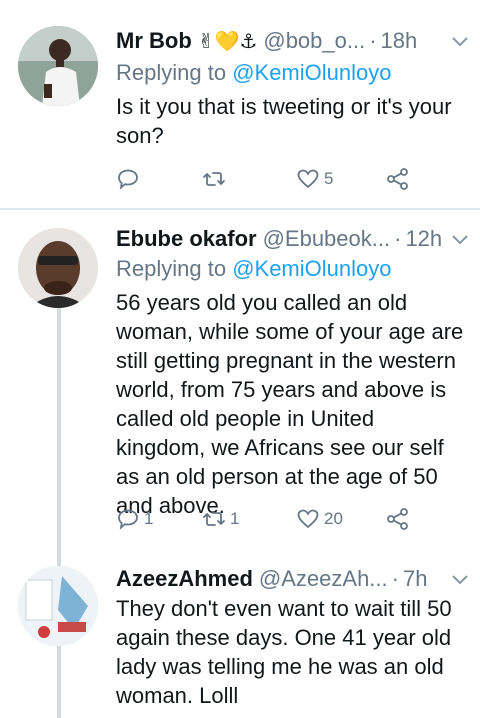 Image resolution: width=480 pixels, height=718 pixels. I want to click on tweet-header: Mr Bob ✌💛⚓ @bob_o... · 18h, so click(292, 41).